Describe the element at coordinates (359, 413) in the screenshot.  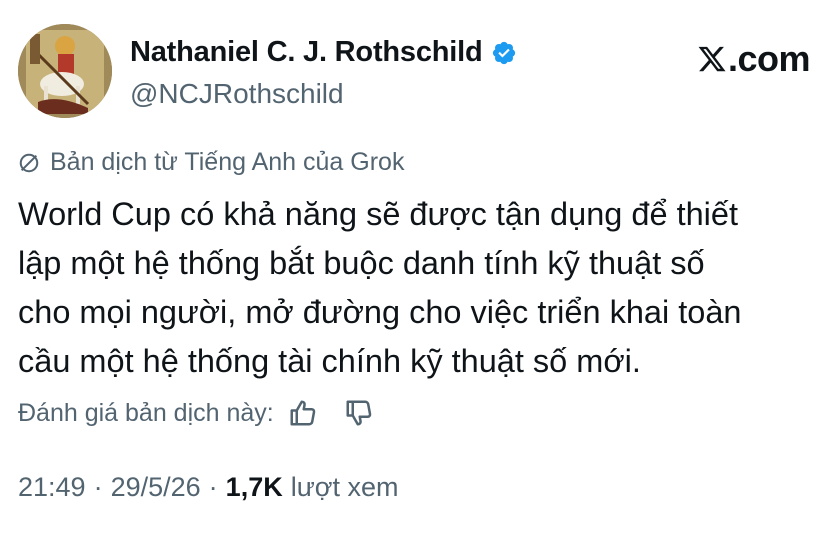
I see `thumbs-down-icon` at that location.